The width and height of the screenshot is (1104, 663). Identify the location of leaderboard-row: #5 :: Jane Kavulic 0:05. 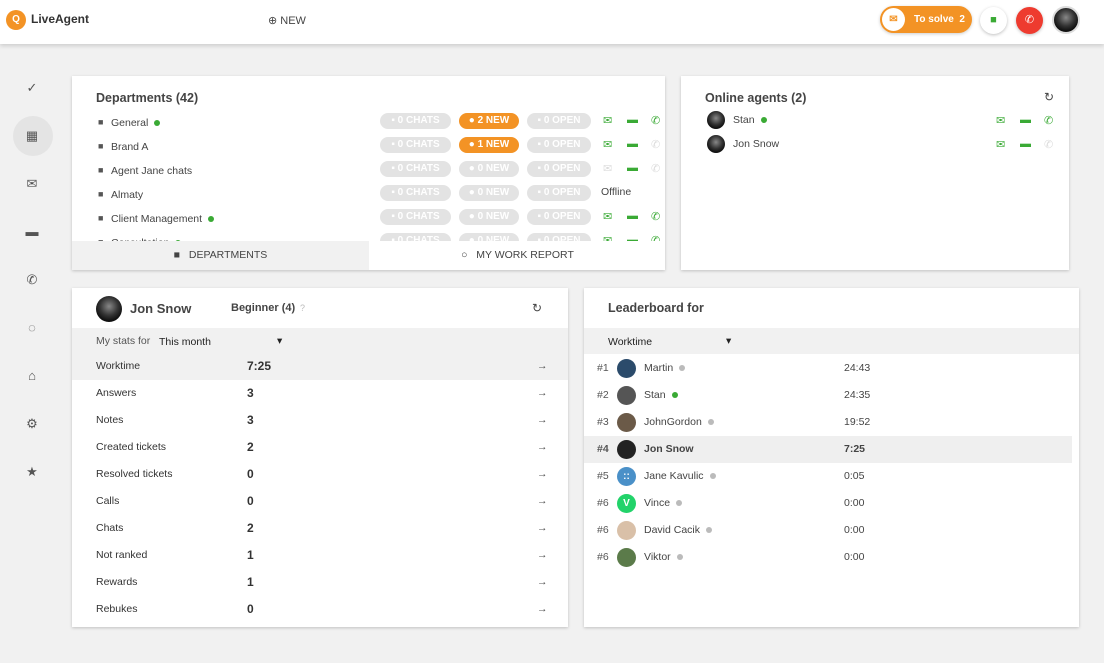
(828, 476).